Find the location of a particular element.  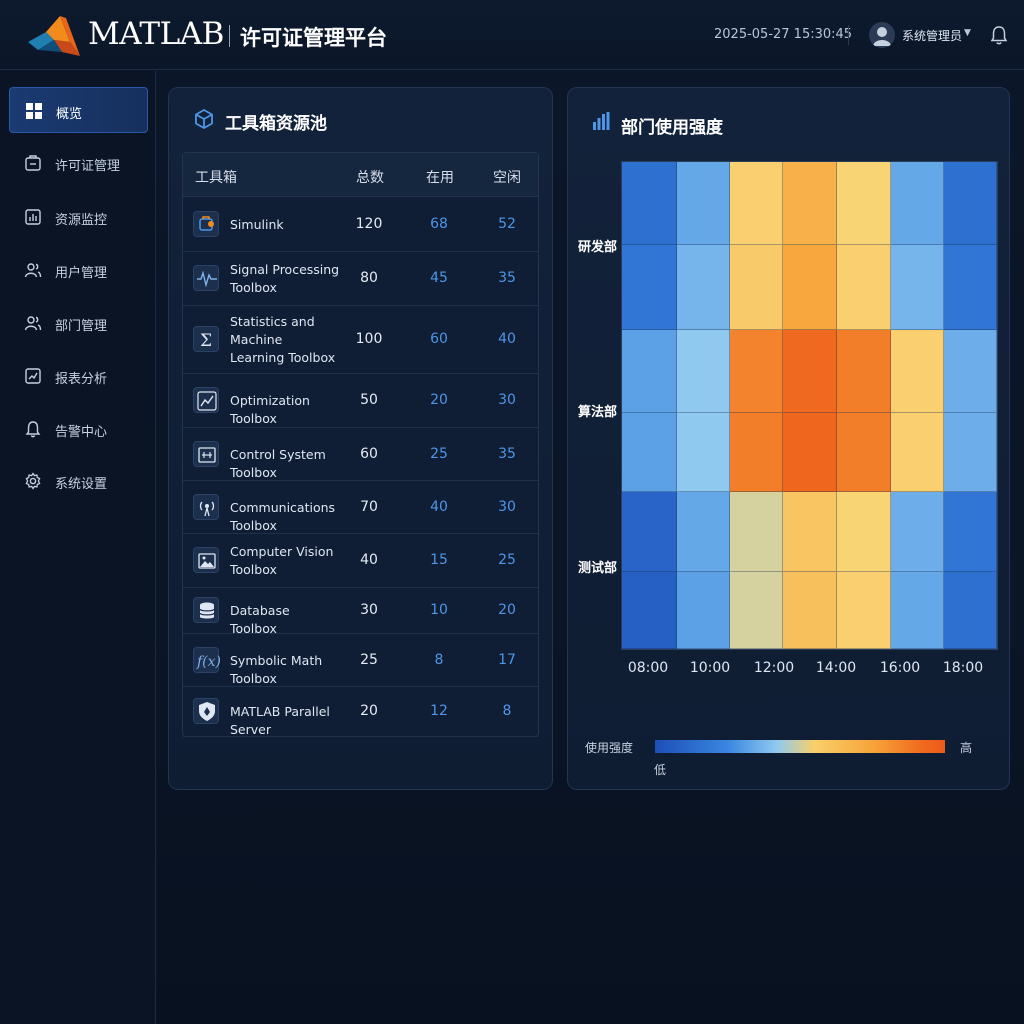

sidebar-item-license: 许可证管理 is located at coordinates (78, 163).